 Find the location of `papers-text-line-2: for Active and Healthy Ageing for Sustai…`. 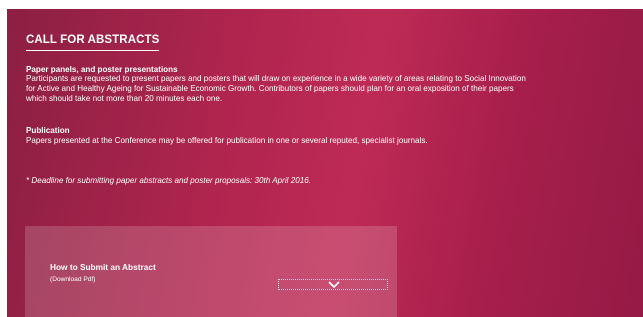

papers-text-line-2: for Active and Healthy Ageing for Sustai… is located at coordinates (270, 88).